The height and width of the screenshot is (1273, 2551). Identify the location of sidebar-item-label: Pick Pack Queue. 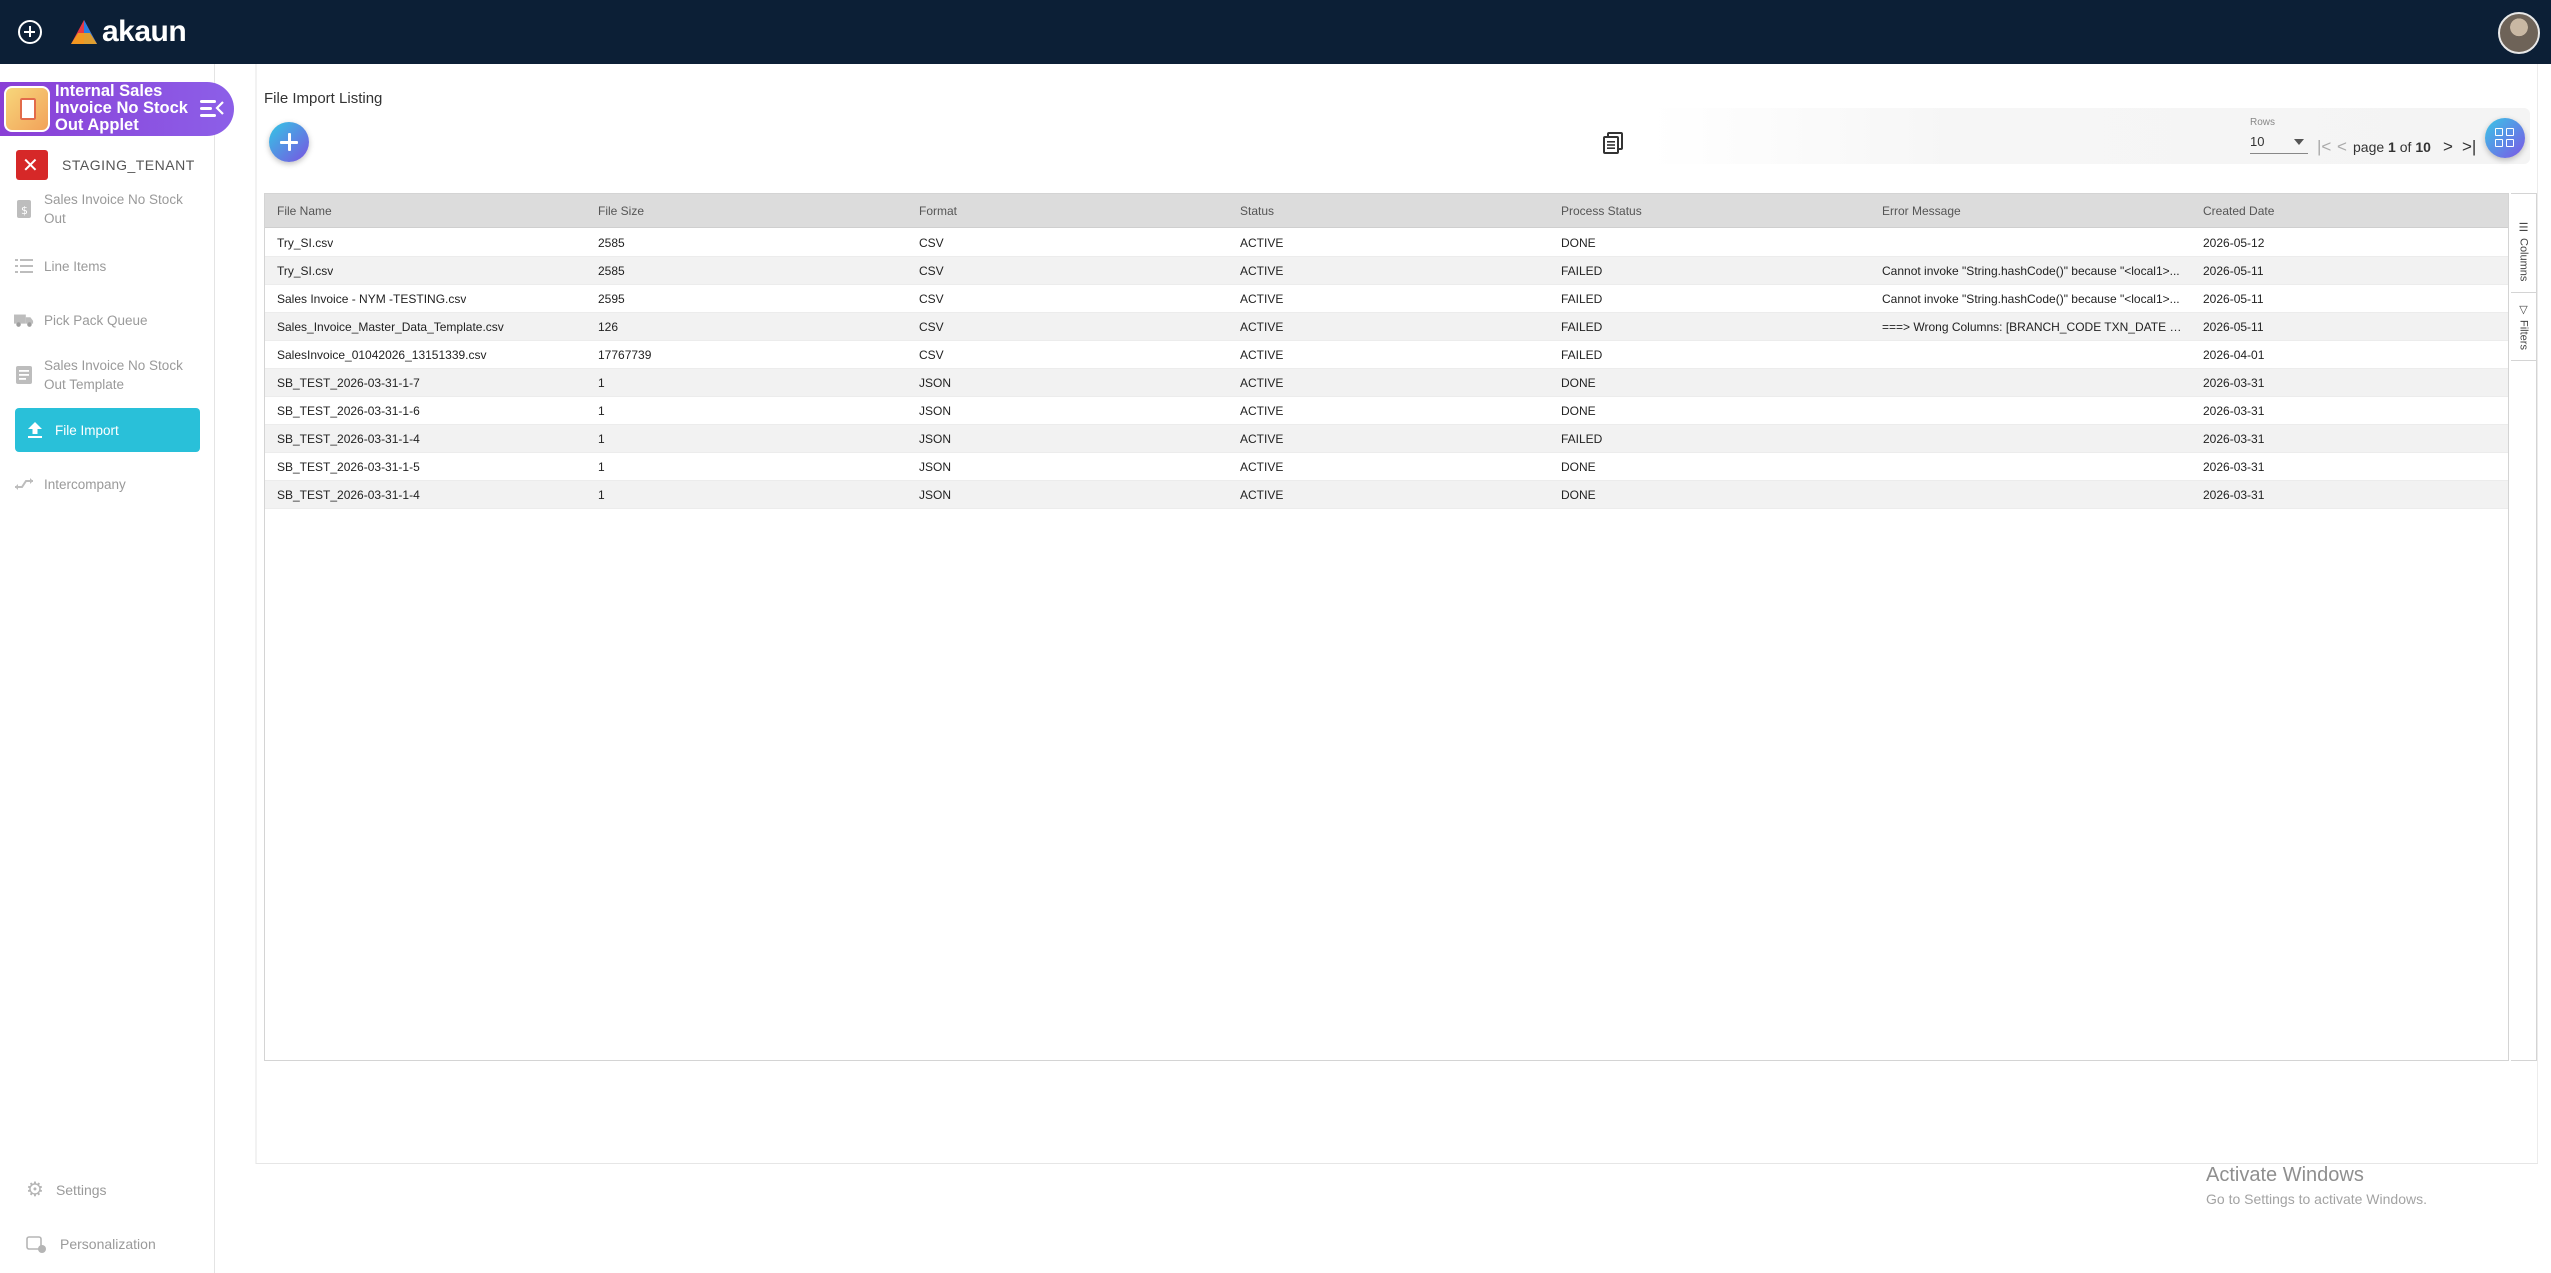
(96, 320).